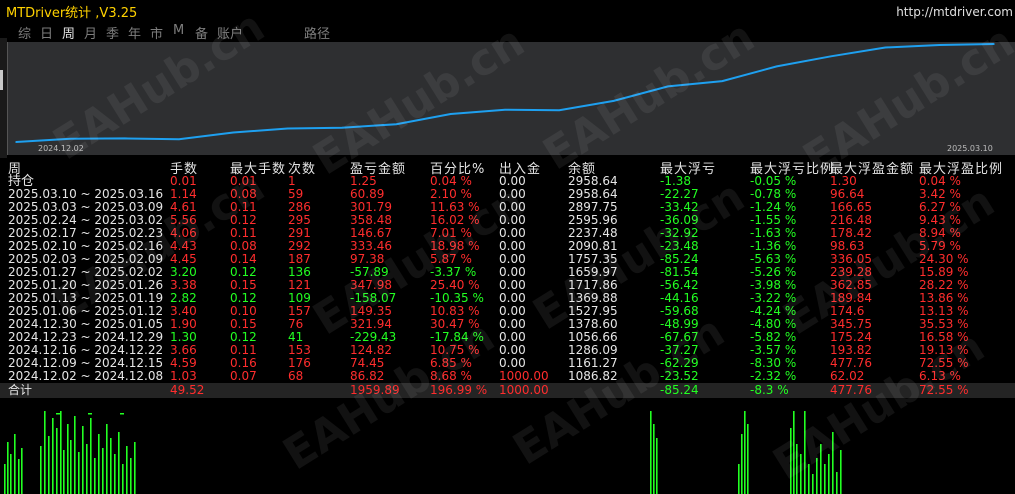 The image size is (1015, 494). I want to click on cell-maxfp: 62.02, so click(847, 376).